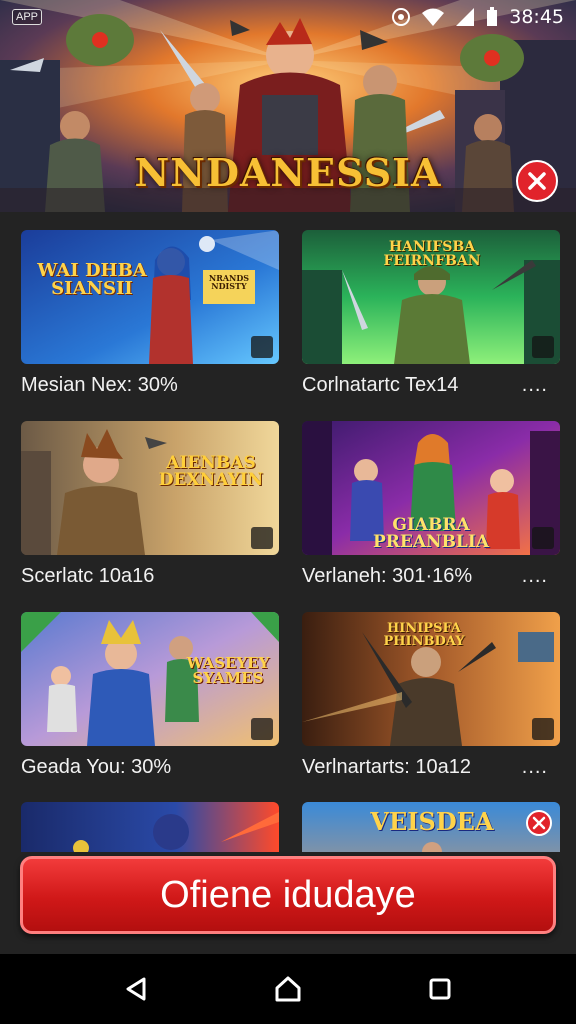  What do you see at coordinates (477, 17) in the screenshot?
I see `status-icons: 38:45` at bounding box center [477, 17].